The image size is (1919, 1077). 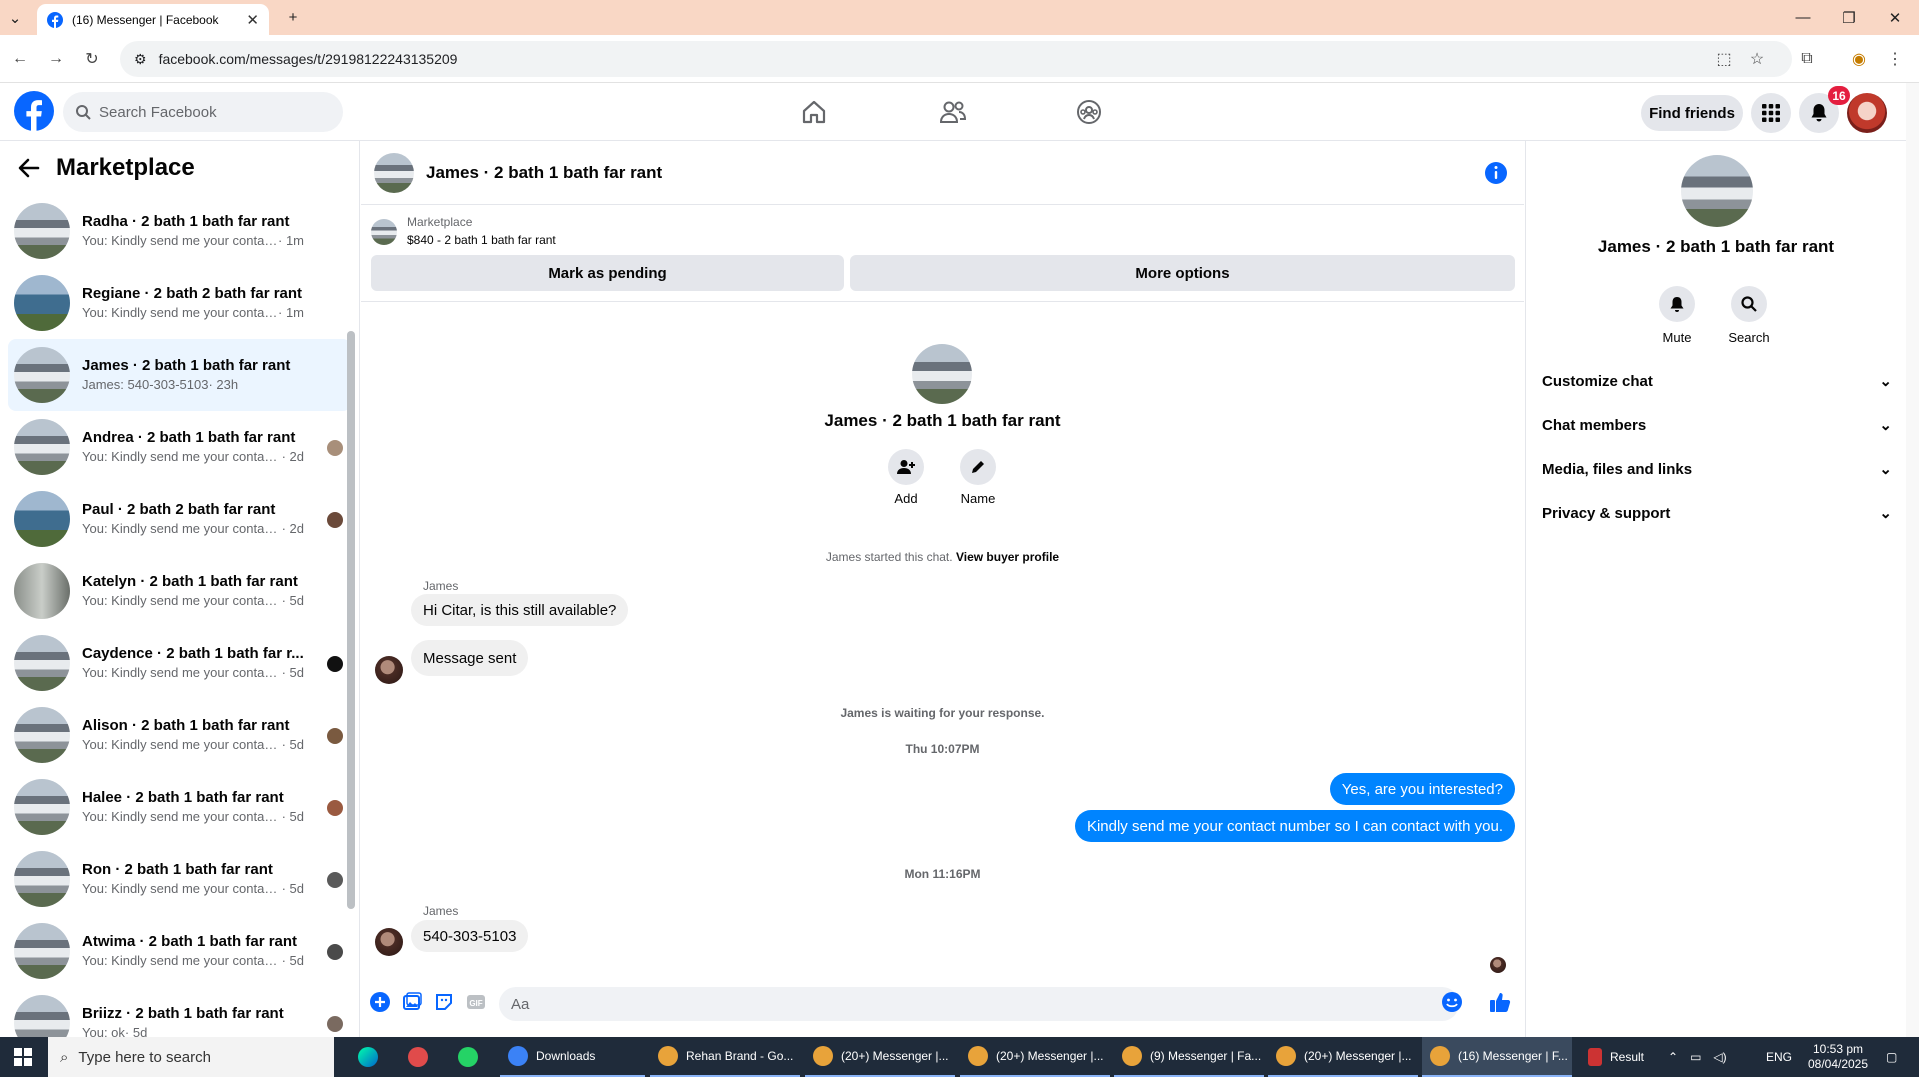 What do you see at coordinates (978, 467) in the screenshot?
I see `pencil-icon` at bounding box center [978, 467].